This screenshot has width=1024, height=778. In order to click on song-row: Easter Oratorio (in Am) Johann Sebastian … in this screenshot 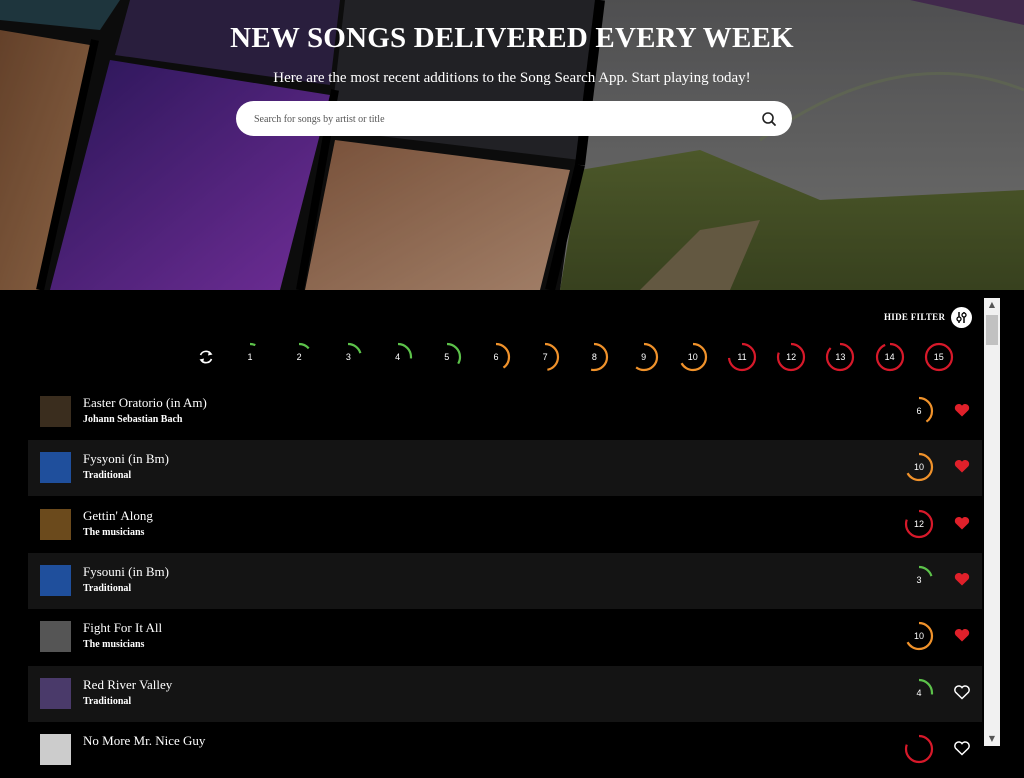, I will do `click(505, 412)`.